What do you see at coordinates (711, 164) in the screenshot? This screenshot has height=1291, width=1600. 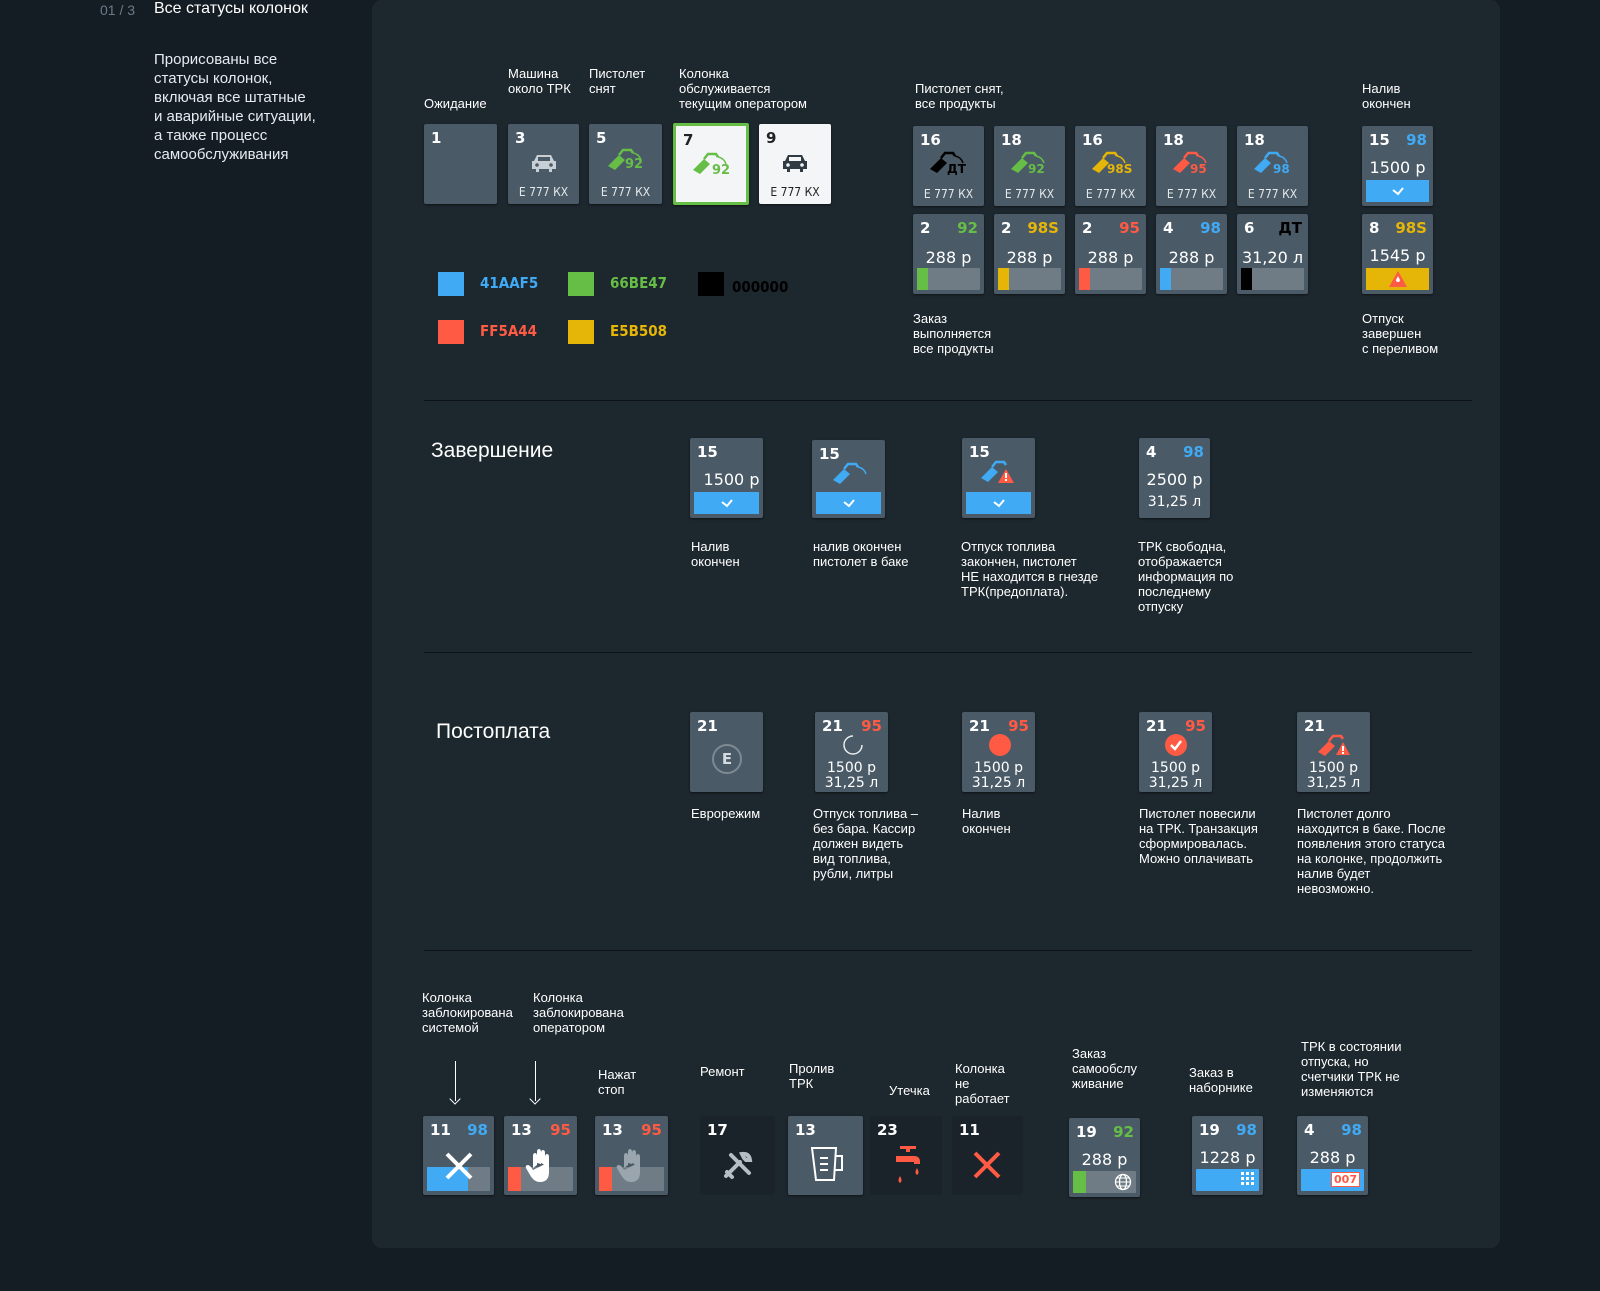 I see `pump-tile-selected: 7 92` at bounding box center [711, 164].